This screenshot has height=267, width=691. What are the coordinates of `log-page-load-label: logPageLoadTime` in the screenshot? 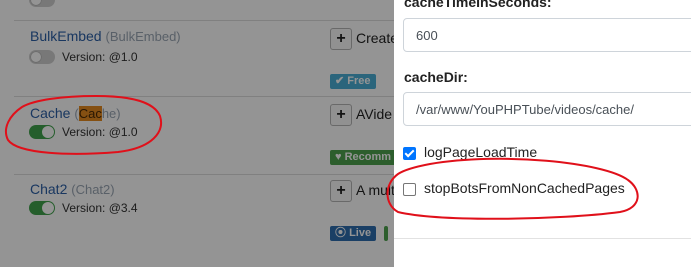 It's located at (480, 152).